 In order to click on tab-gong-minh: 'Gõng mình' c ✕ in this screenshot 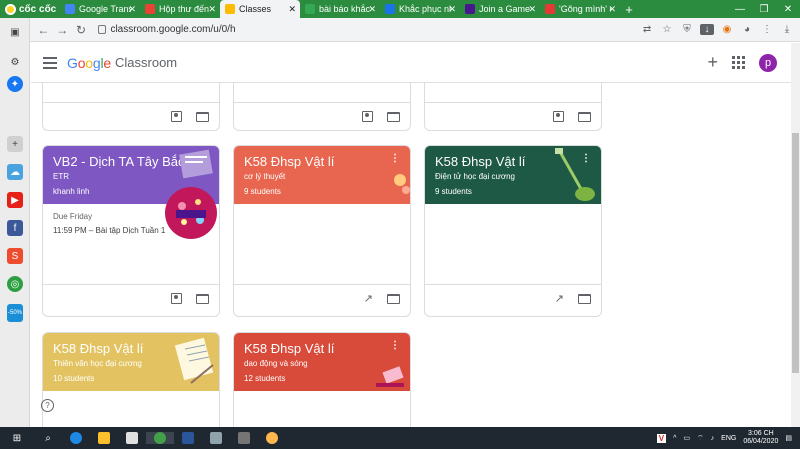, I will do `click(580, 9)`.